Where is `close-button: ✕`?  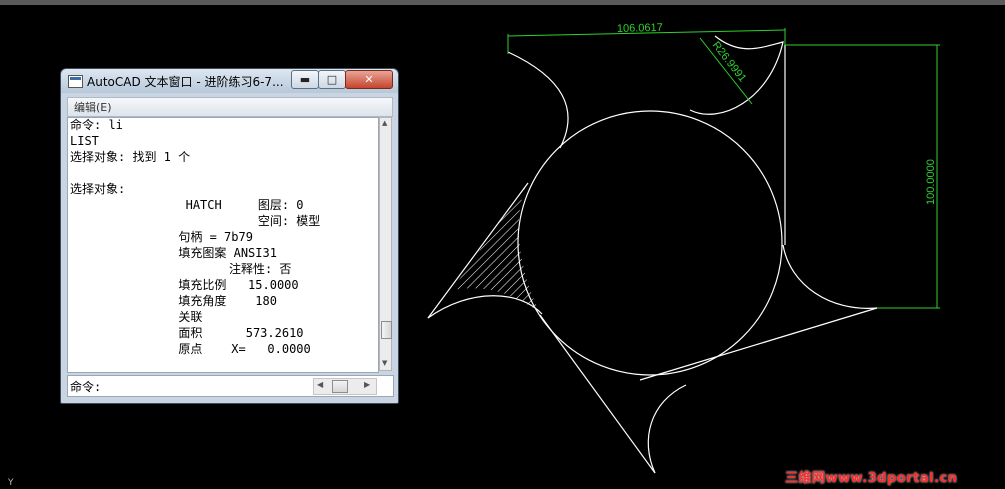
close-button: ✕ is located at coordinates (369, 79).